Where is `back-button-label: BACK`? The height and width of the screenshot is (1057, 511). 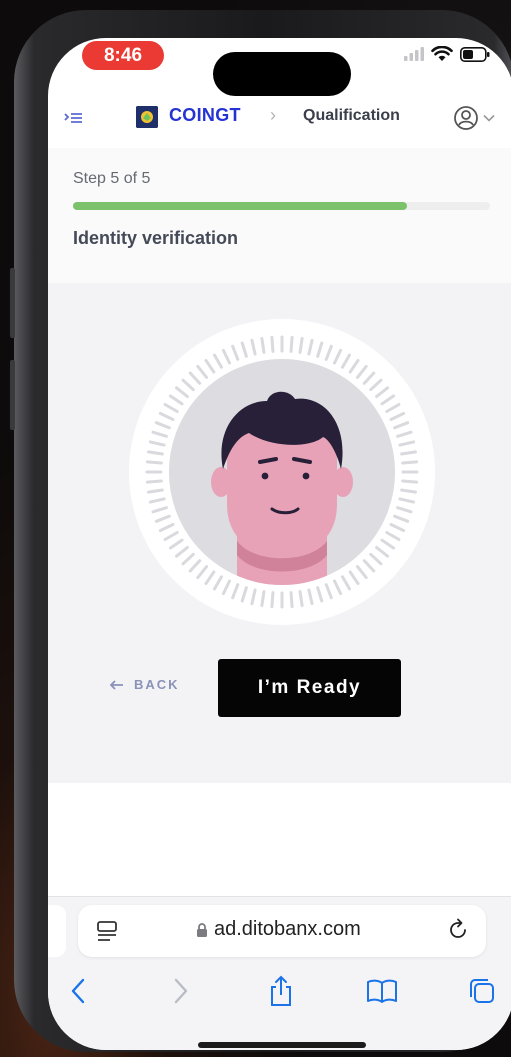 back-button-label: BACK is located at coordinates (157, 684).